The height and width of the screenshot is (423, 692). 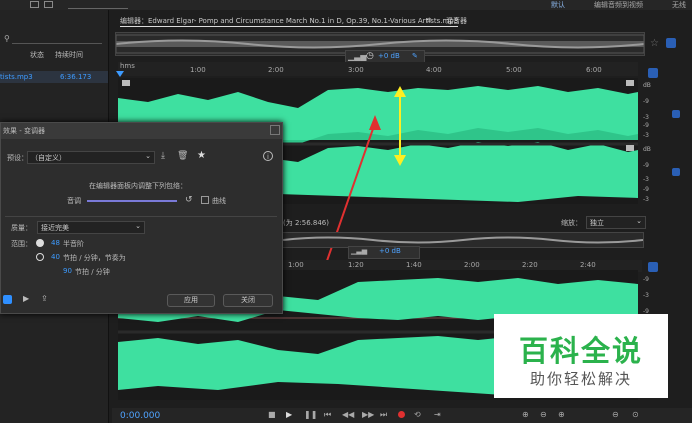 I want to click on loop-icon: ⟲, so click(x=417, y=414).